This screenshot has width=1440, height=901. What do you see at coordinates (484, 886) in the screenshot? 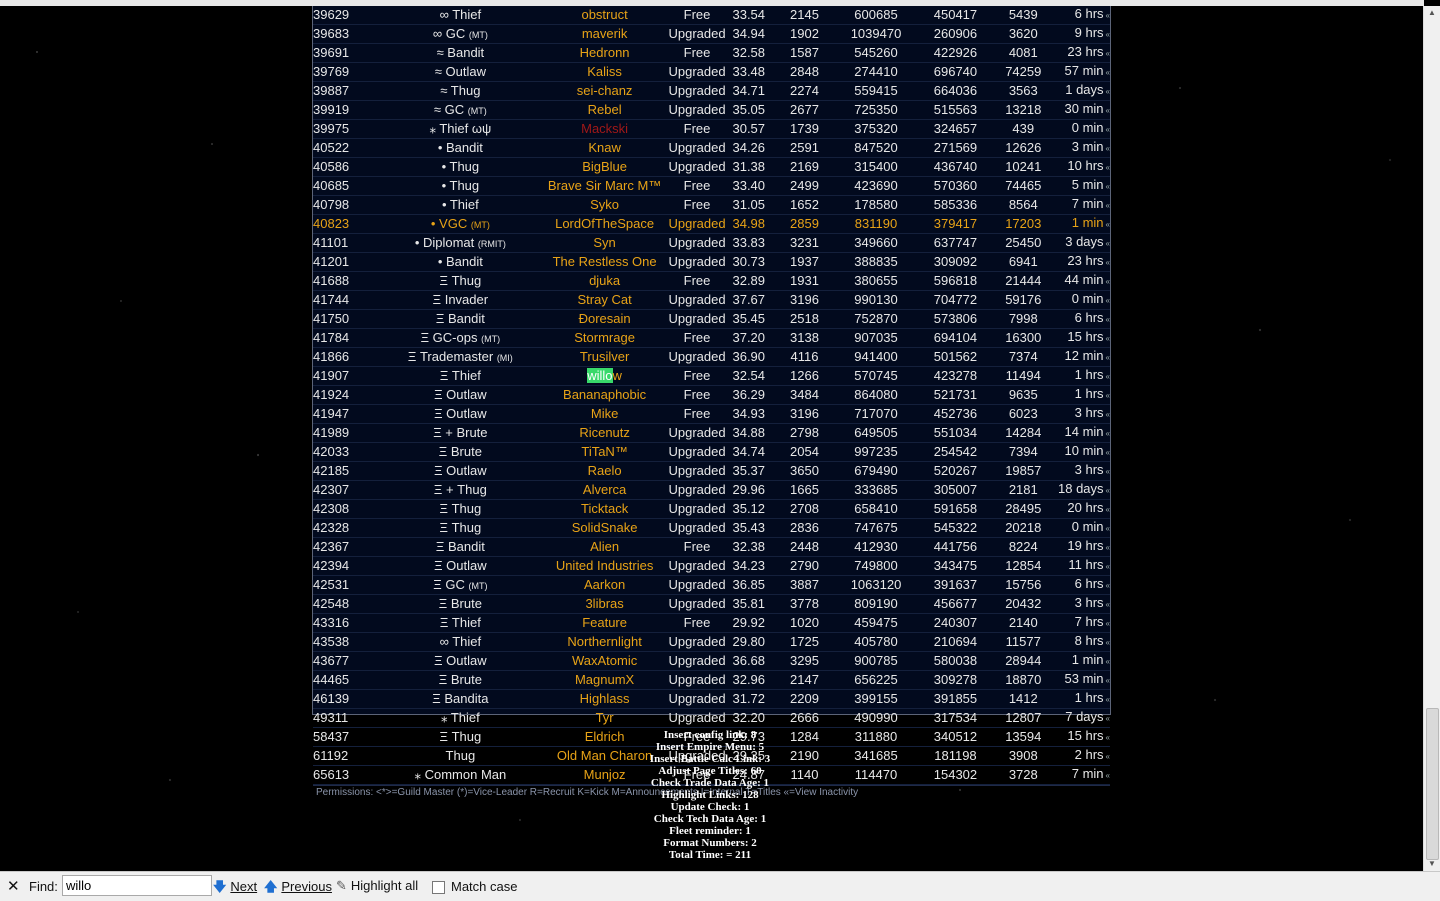
I see `match-case-label: Match case` at bounding box center [484, 886].